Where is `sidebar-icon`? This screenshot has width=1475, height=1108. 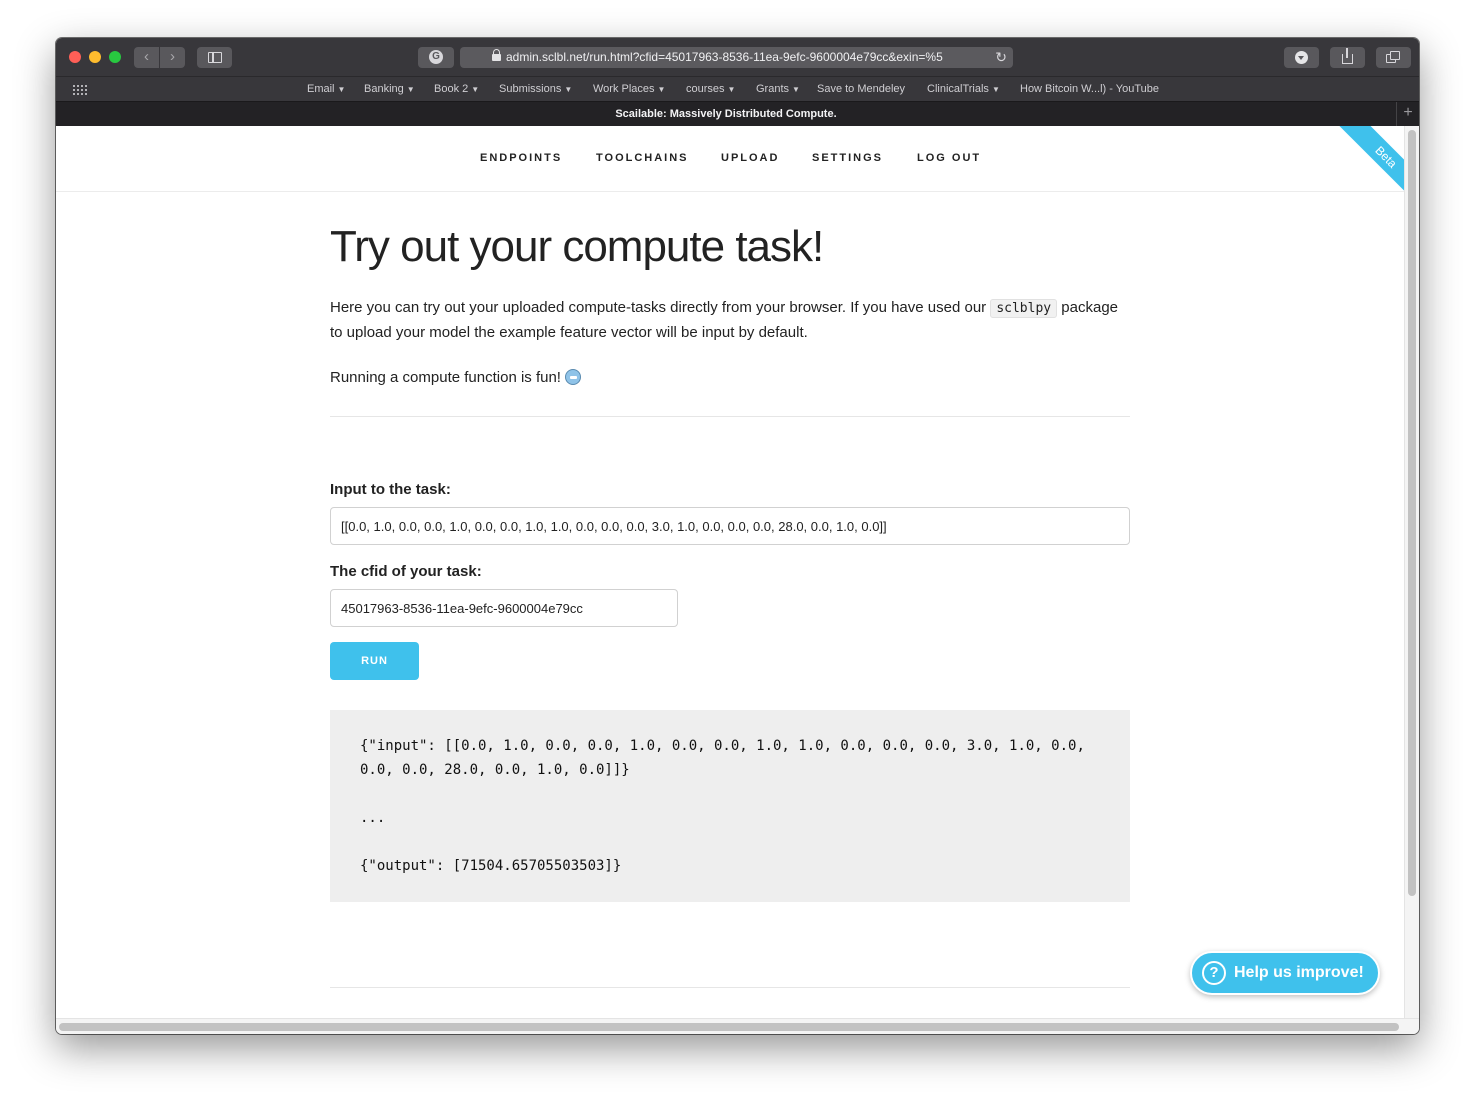 sidebar-icon is located at coordinates (215, 57).